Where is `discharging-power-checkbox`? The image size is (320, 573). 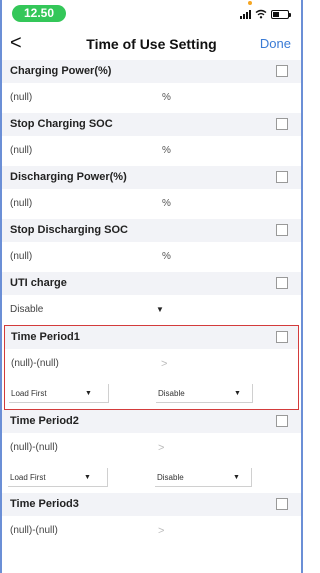
discharging-power-checkbox is located at coordinates (282, 177).